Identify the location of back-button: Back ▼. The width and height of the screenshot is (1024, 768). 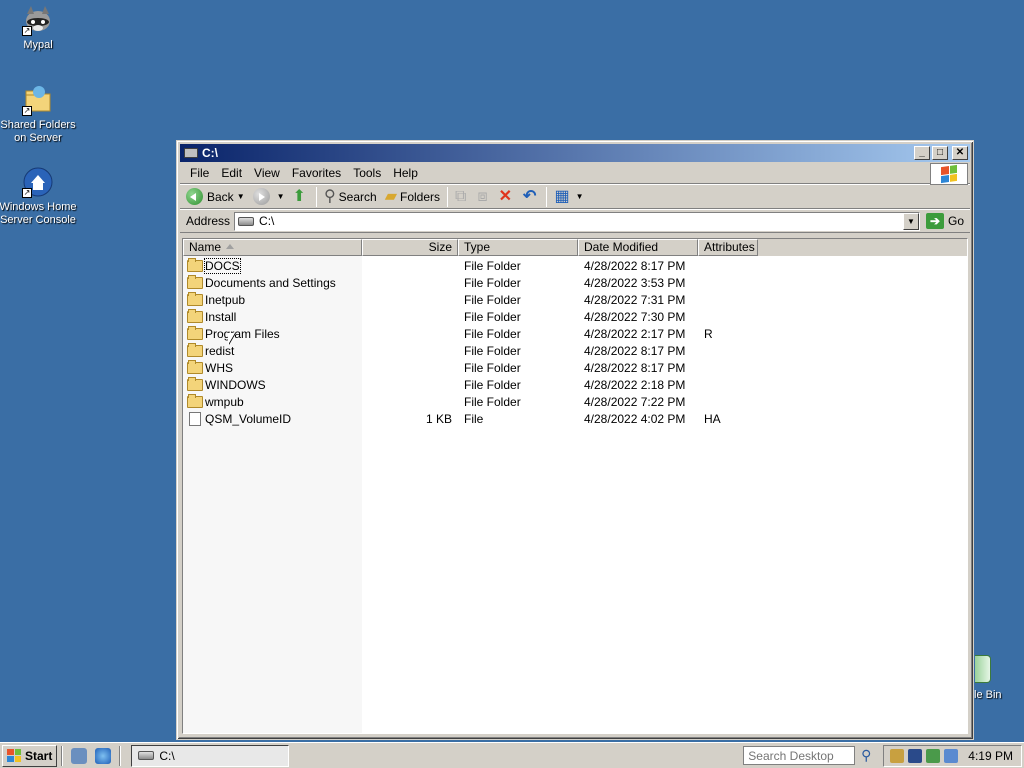
(215, 196).